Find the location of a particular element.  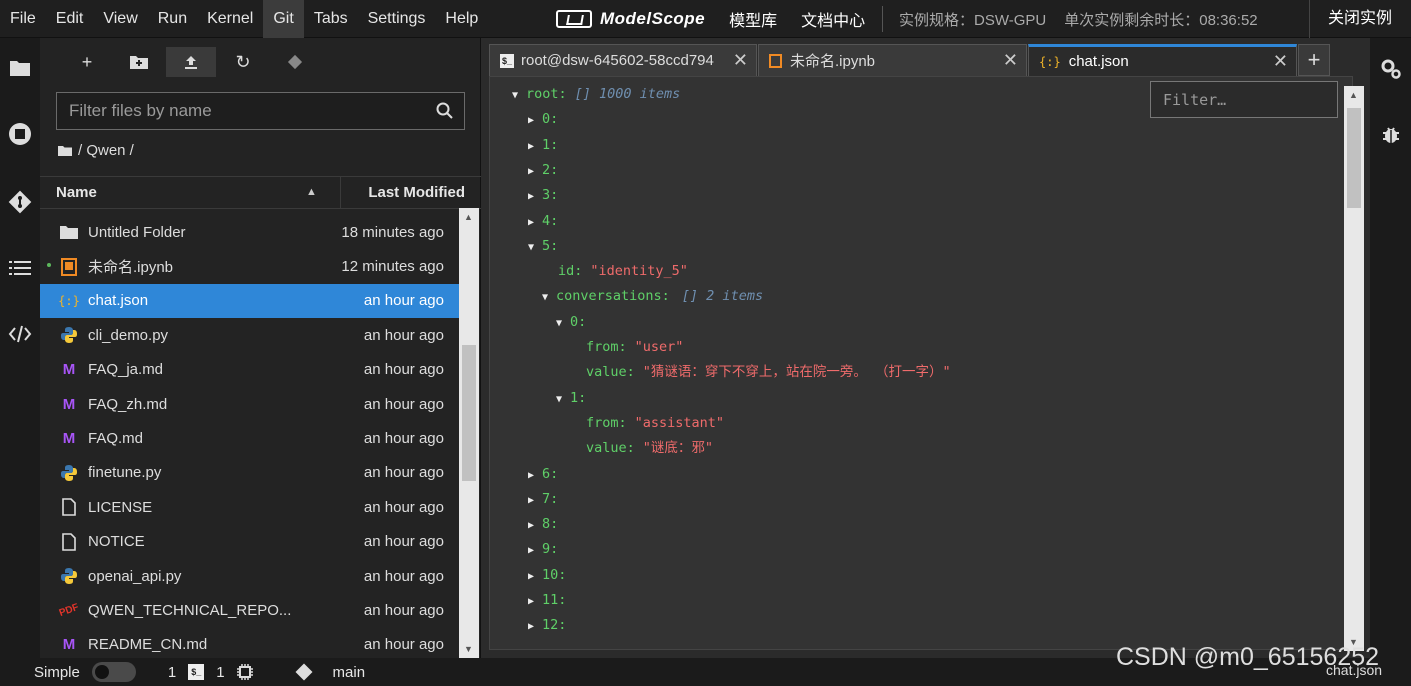

menu-settings: Settings is located at coordinates (397, 19).